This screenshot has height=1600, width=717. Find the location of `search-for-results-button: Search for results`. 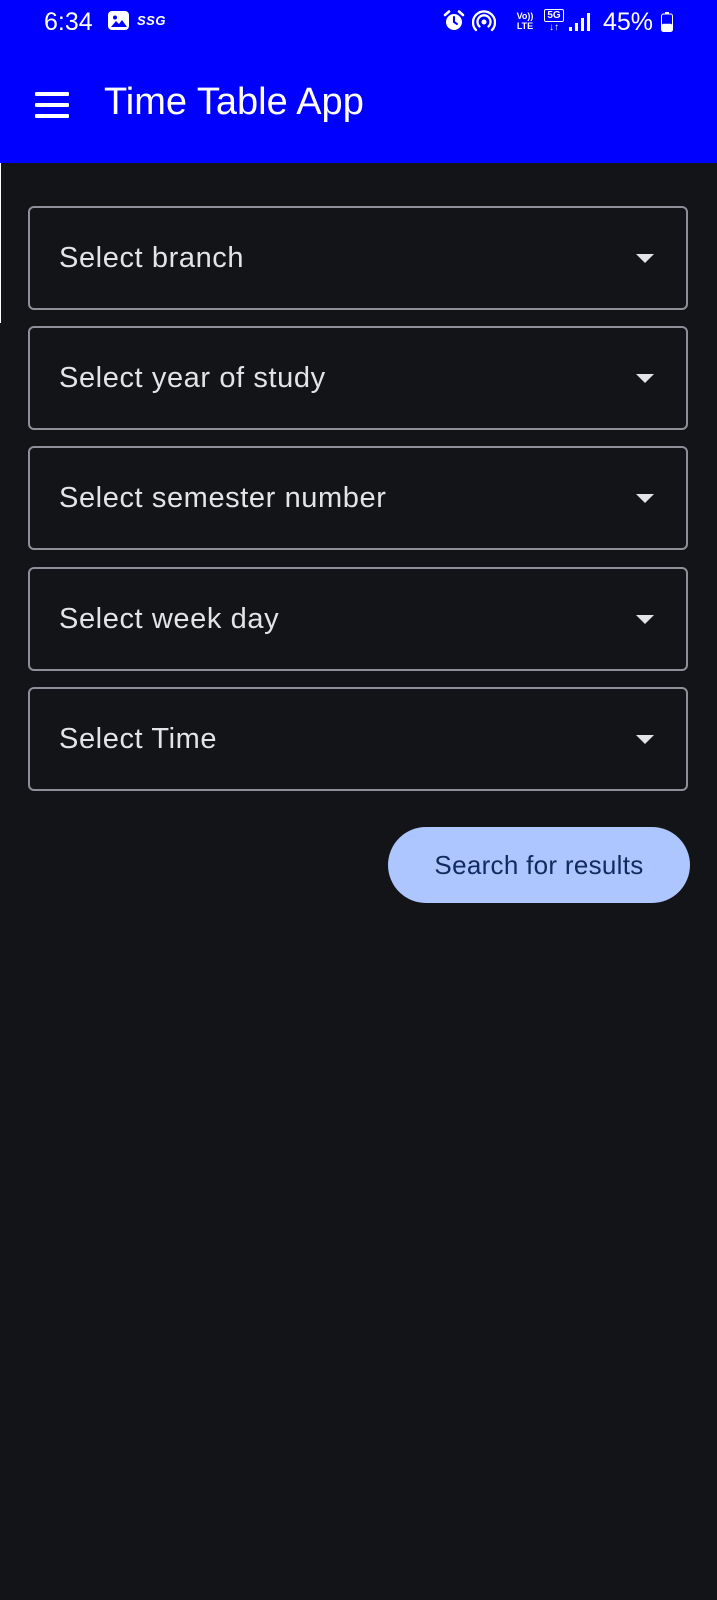

search-for-results-button: Search for results is located at coordinates (539, 865).